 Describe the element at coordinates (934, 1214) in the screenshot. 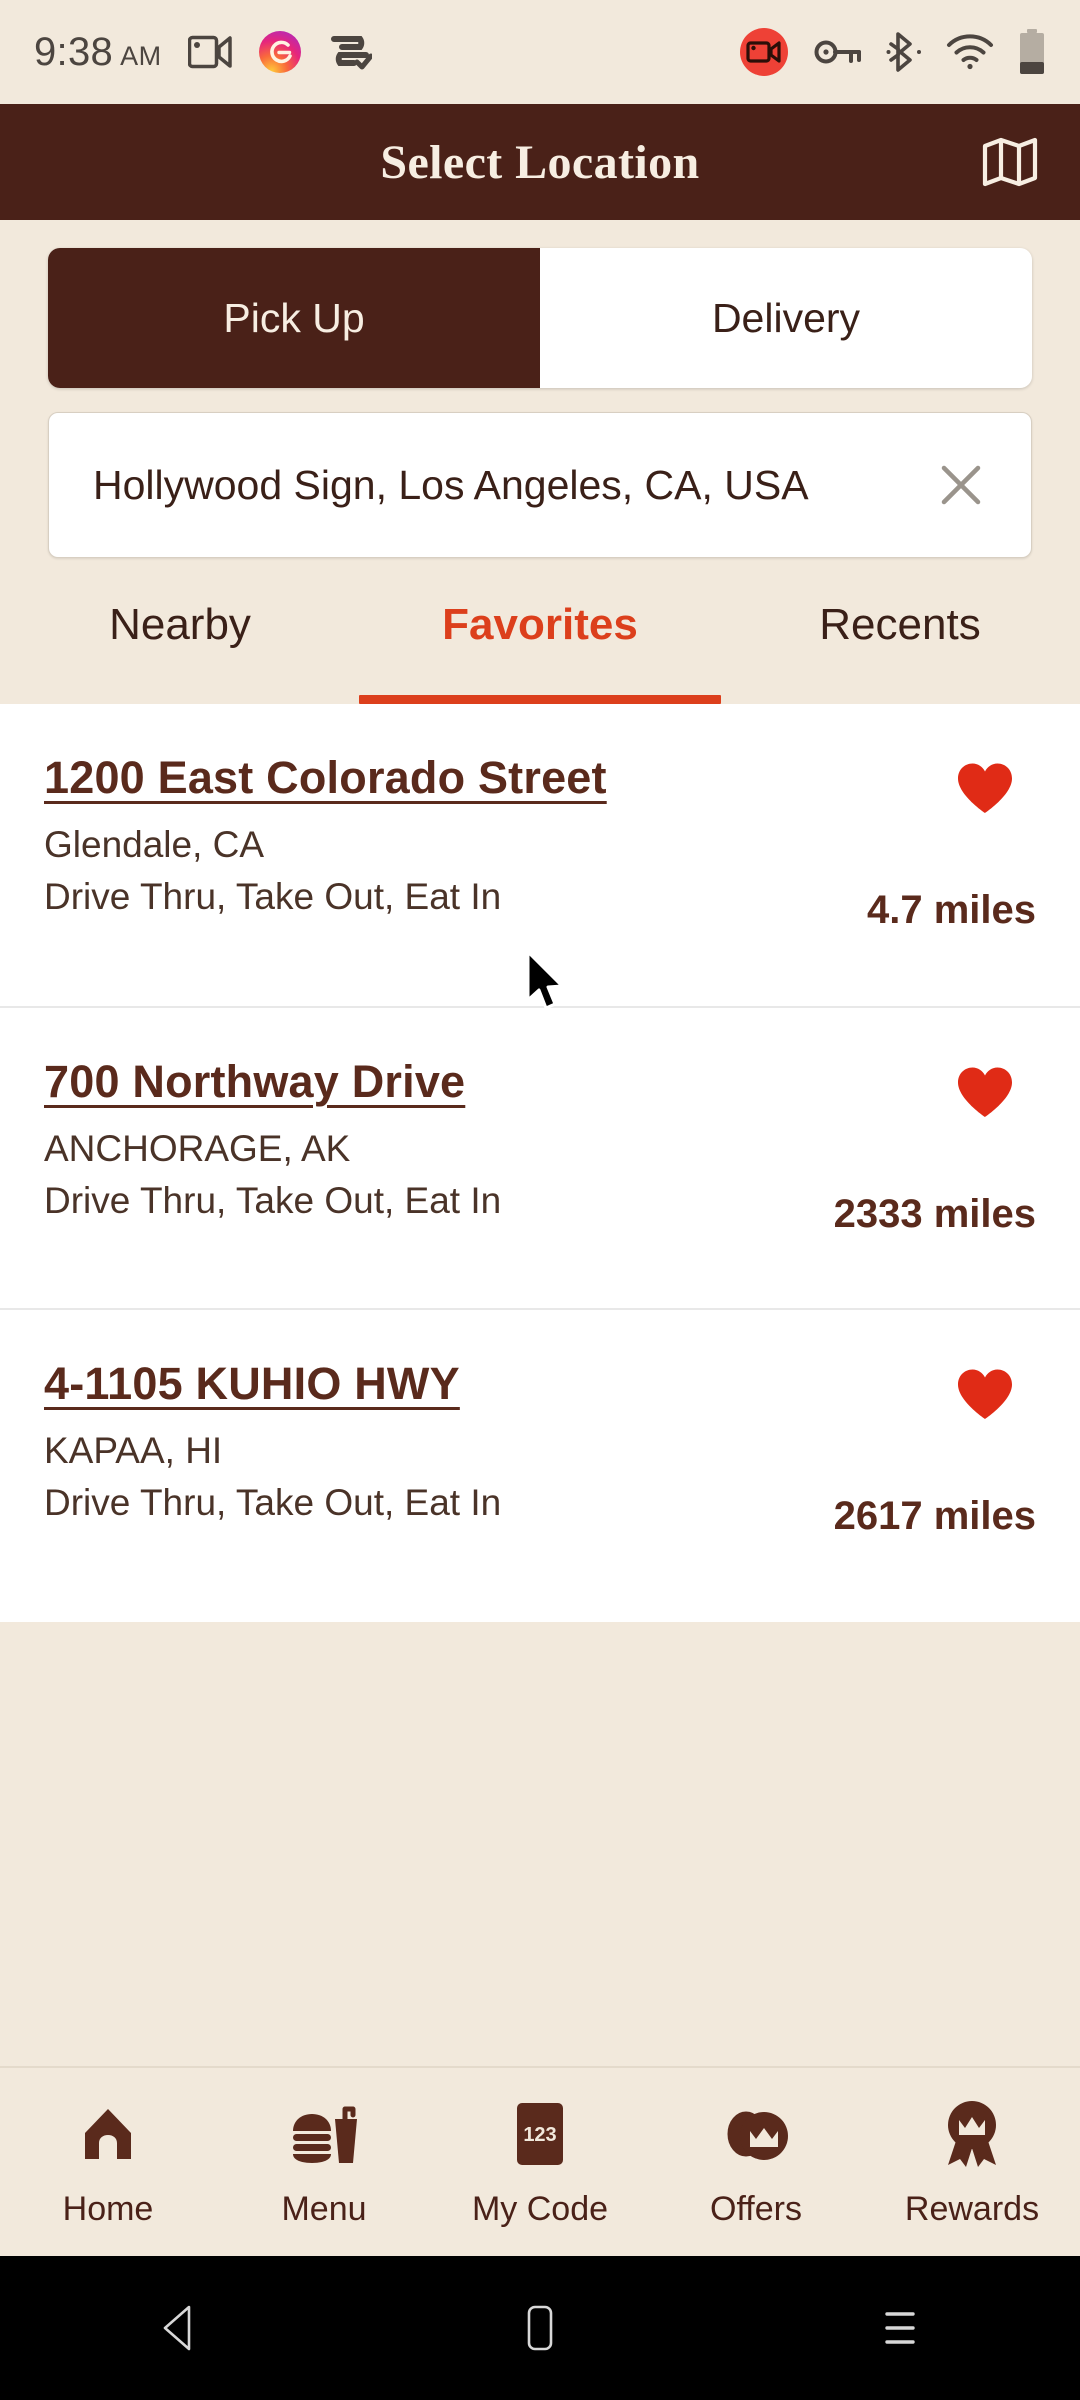

I see `location-distance: 2333 miles` at that location.